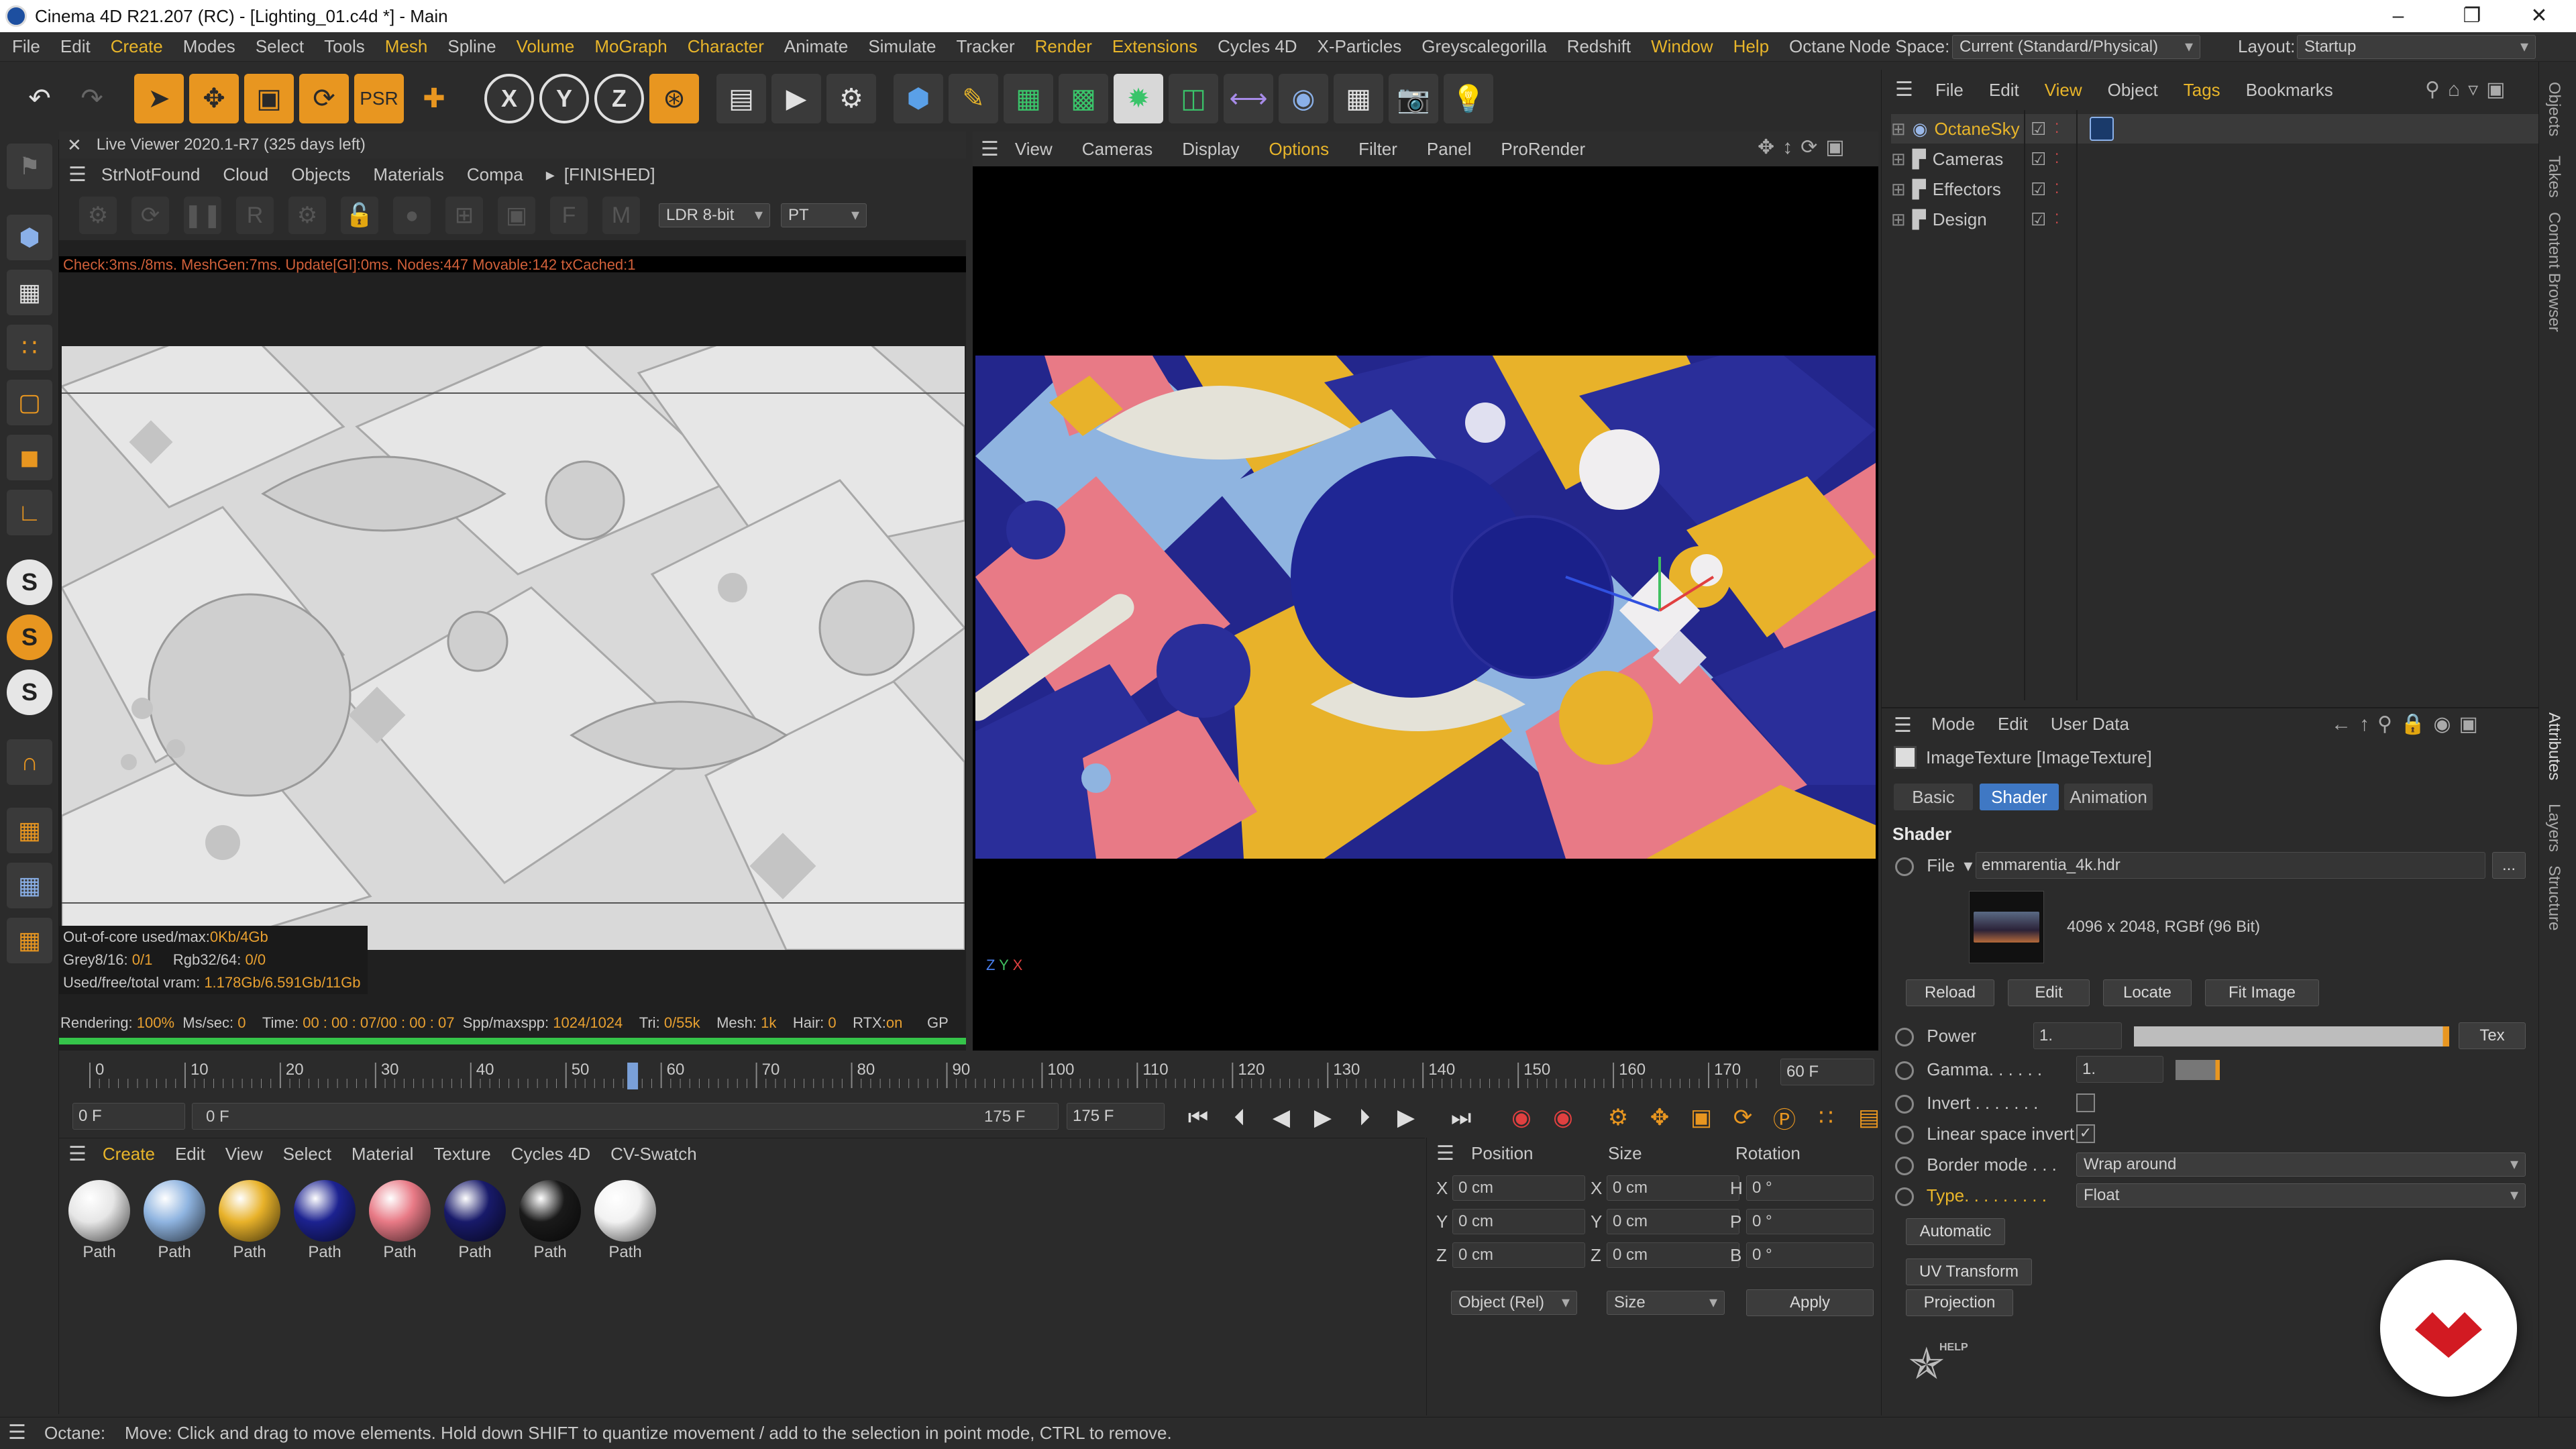 Image resolution: width=2576 pixels, height=1449 pixels. What do you see at coordinates (2301, 1164) in the screenshot?
I see `border-mode-select: Wrap around` at bounding box center [2301, 1164].